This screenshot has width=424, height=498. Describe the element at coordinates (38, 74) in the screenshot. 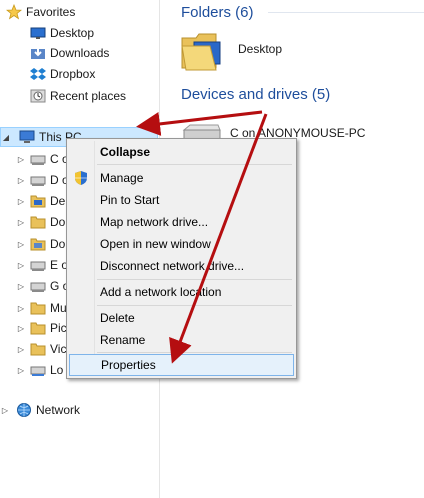

I see `dropbox-icon` at that location.